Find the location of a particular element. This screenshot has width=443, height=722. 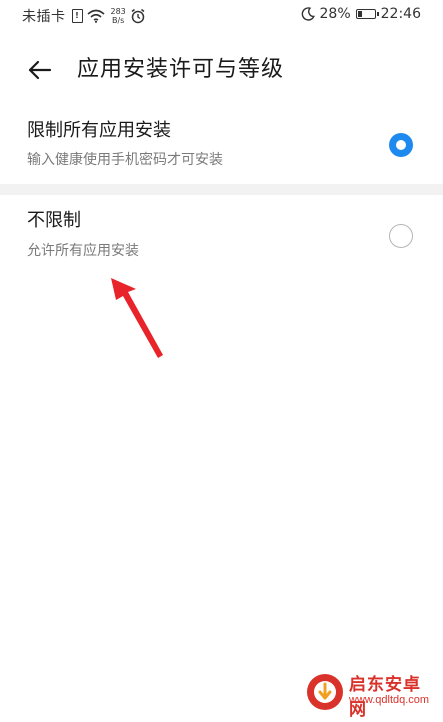

wifi-icon is located at coordinates (95, 16).